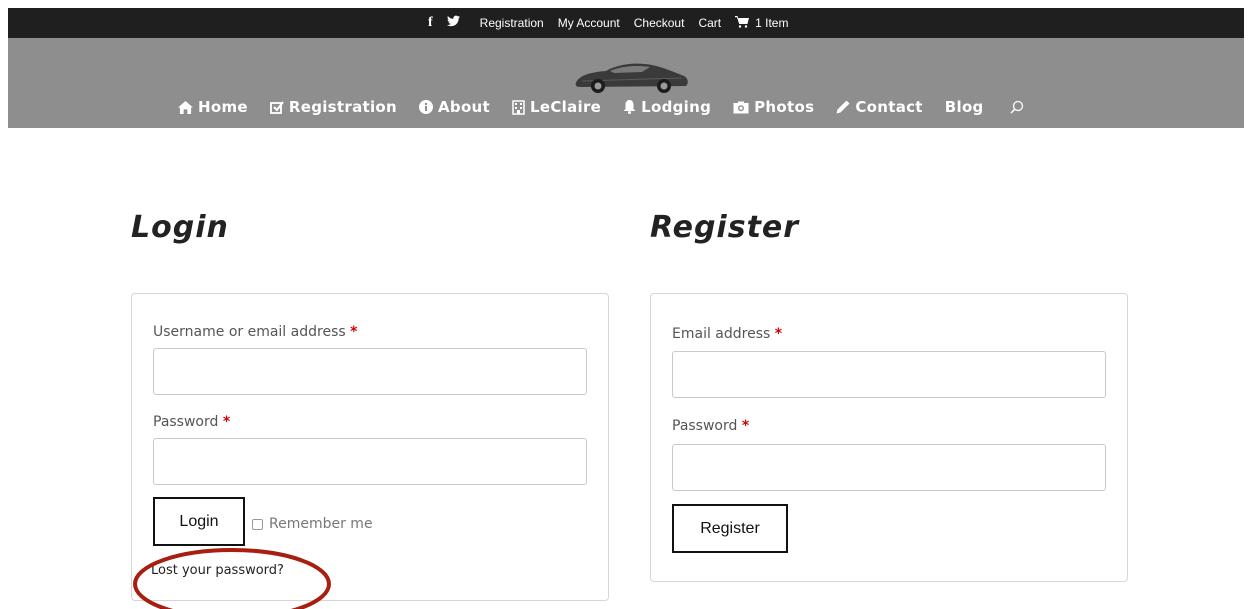 The image size is (1252, 609). Describe the element at coordinates (709, 23) in the screenshot. I see `top-link-cart: Cart` at that location.